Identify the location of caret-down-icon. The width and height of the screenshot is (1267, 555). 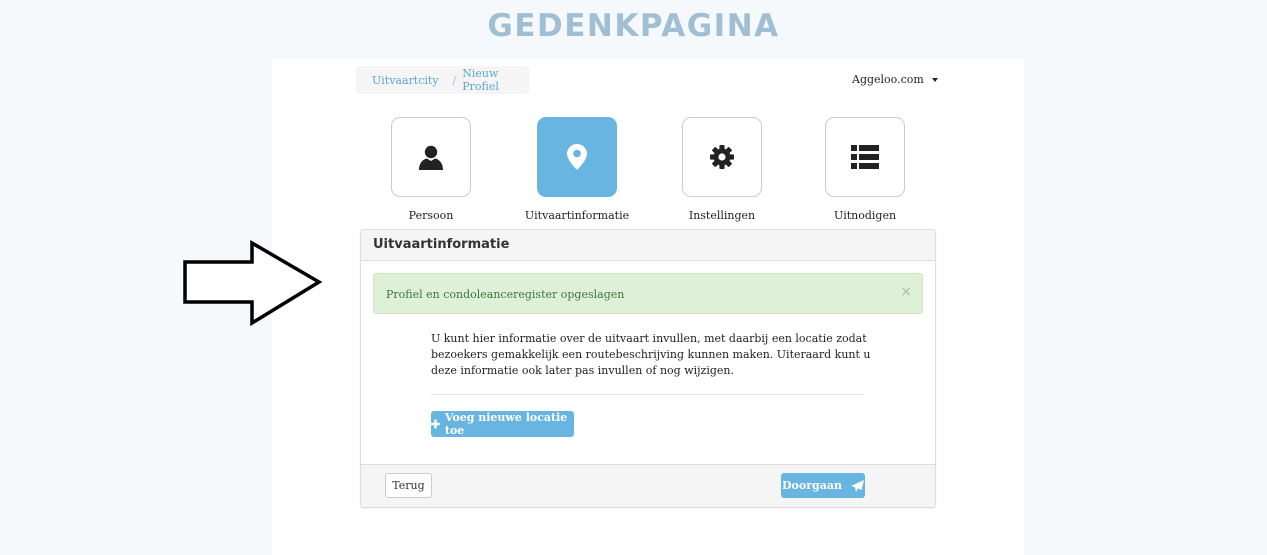
(934, 79).